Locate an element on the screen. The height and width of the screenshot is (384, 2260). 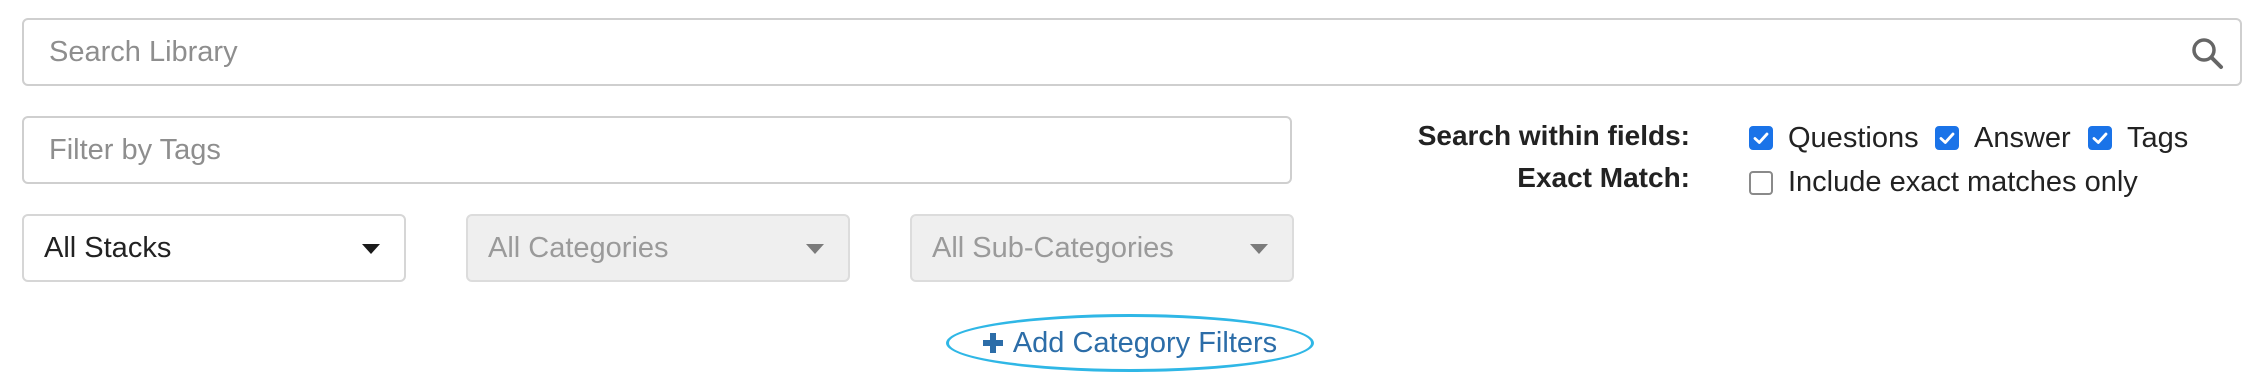
questions-checkbox is located at coordinates (1761, 138).